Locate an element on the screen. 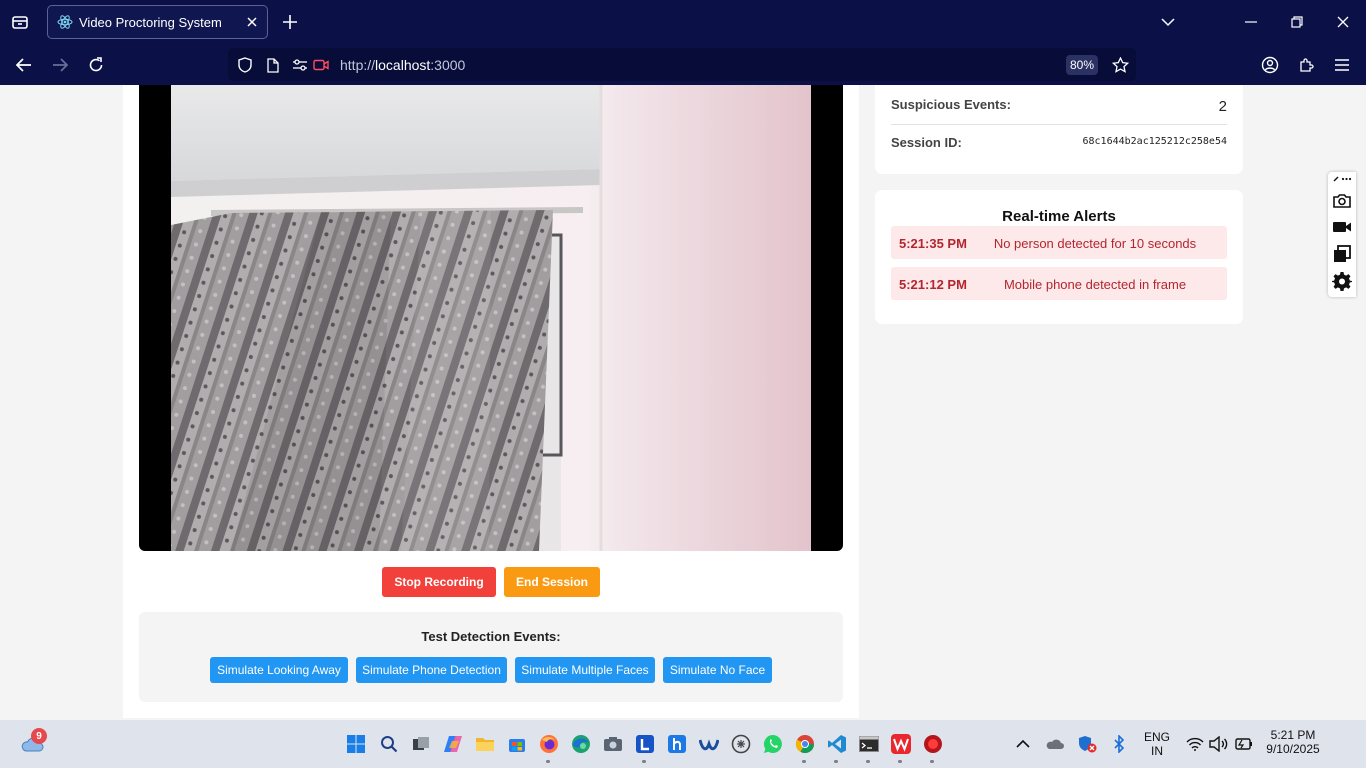 The height and width of the screenshot is (768, 1366). copilot-icon is located at coordinates (453, 744).